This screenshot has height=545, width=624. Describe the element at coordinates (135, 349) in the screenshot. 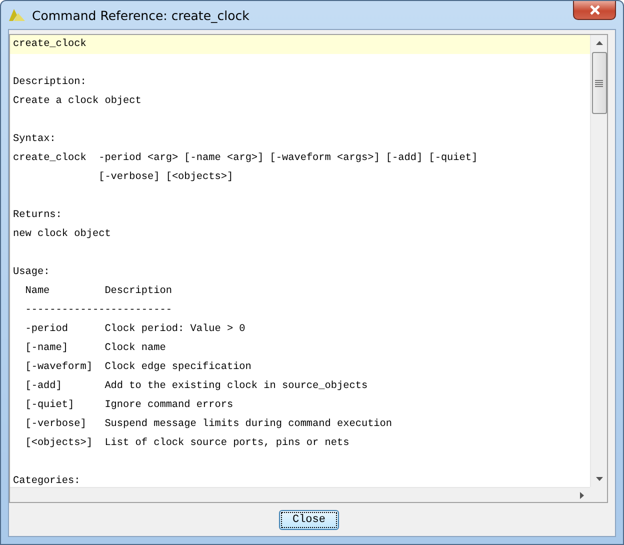

I see `option-description: Clock name` at that location.